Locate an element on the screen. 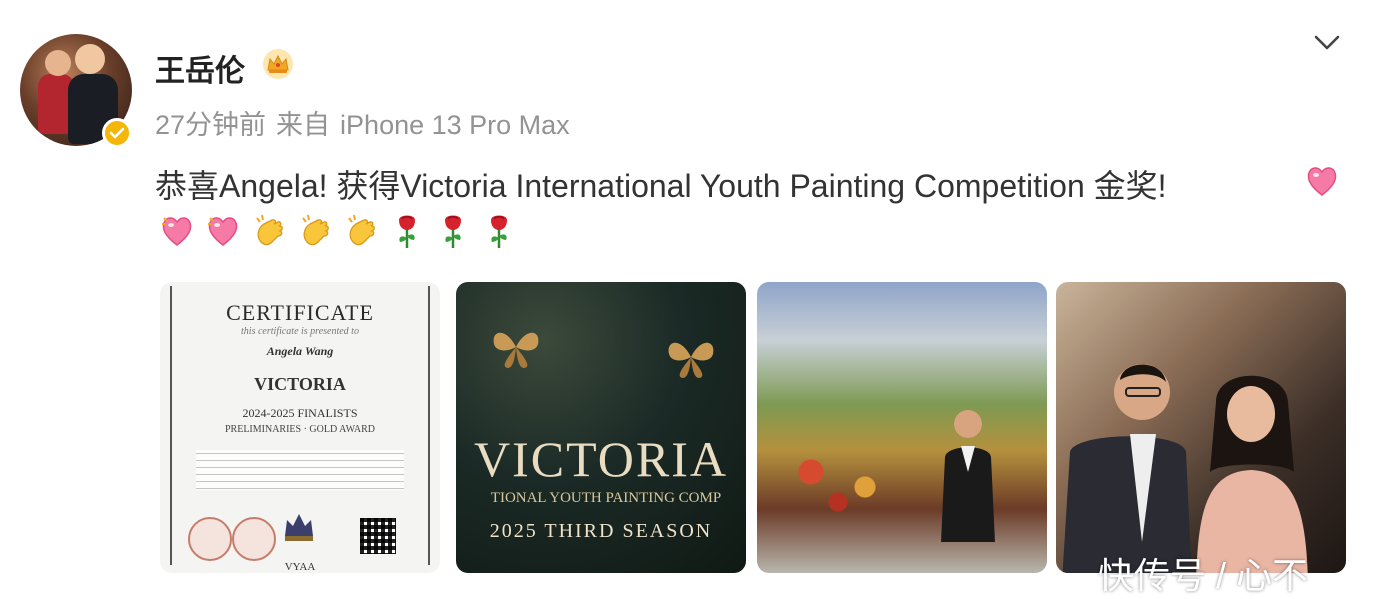 This screenshot has width=1394, height=599. emoji-row is located at coordinates (338, 231).